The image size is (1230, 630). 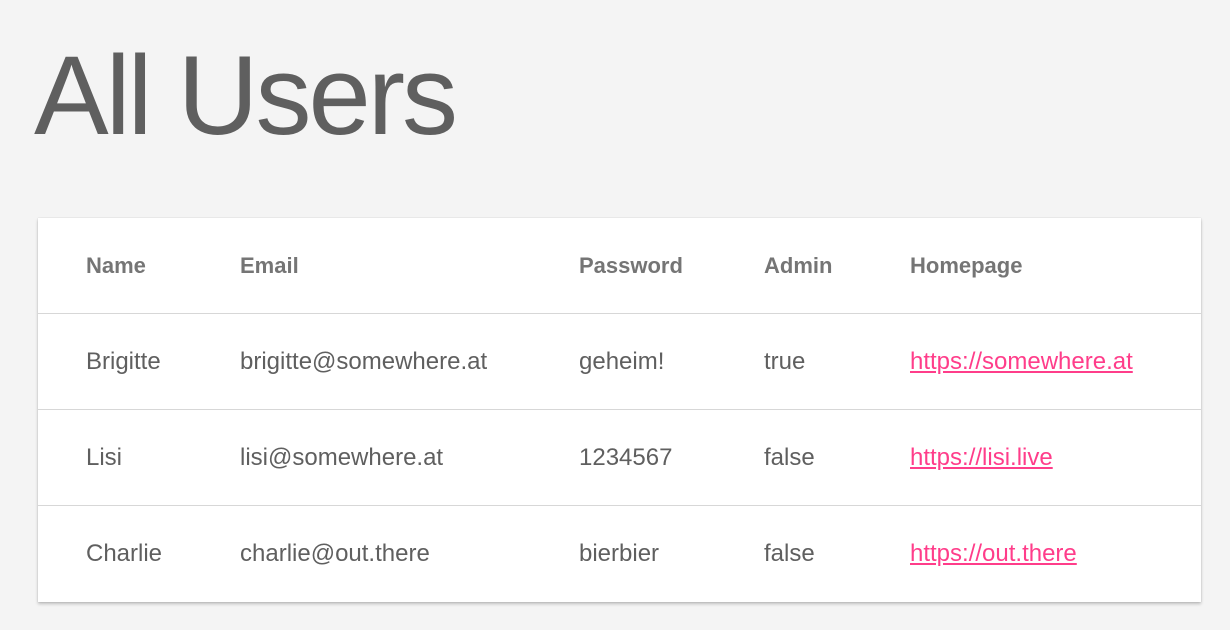 What do you see at coordinates (409, 457) in the screenshot?
I see `user-email-cell: lisi@somewhere.at` at bounding box center [409, 457].